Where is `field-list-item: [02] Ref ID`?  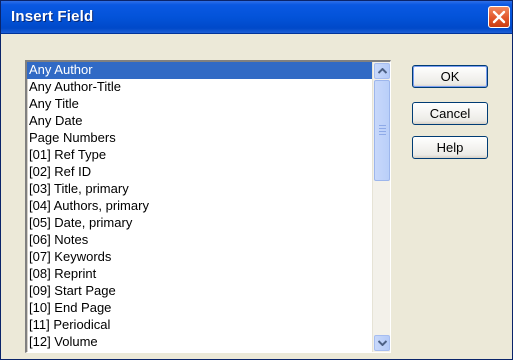 field-list-item: [02] Ref ID is located at coordinates (199, 172).